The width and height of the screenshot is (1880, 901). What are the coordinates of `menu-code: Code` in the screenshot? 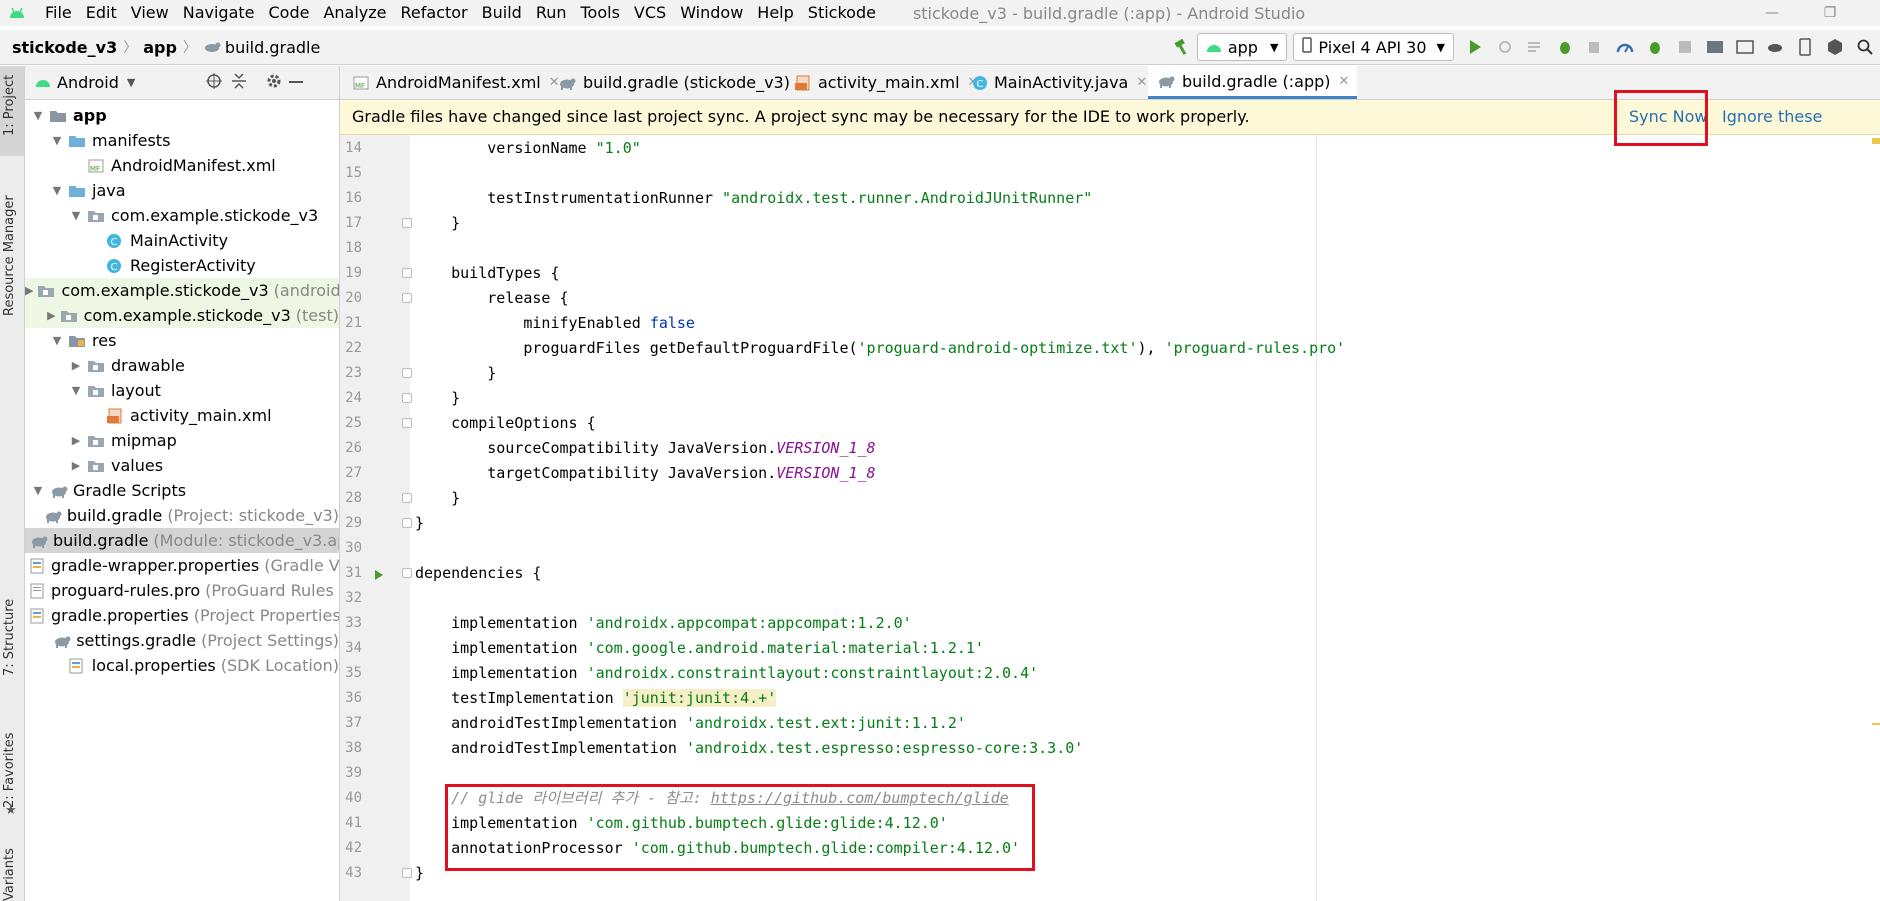 It's located at (289, 13).